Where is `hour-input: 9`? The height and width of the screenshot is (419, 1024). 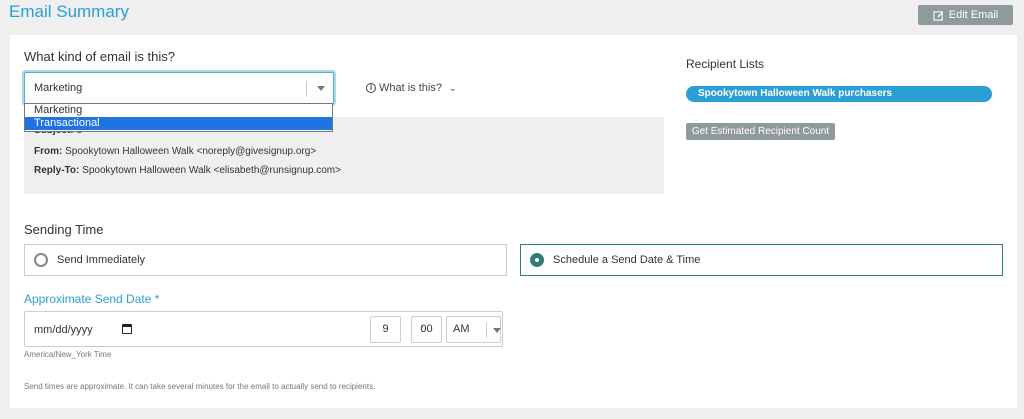 hour-input: 9 is located at coordinates (385, 329).